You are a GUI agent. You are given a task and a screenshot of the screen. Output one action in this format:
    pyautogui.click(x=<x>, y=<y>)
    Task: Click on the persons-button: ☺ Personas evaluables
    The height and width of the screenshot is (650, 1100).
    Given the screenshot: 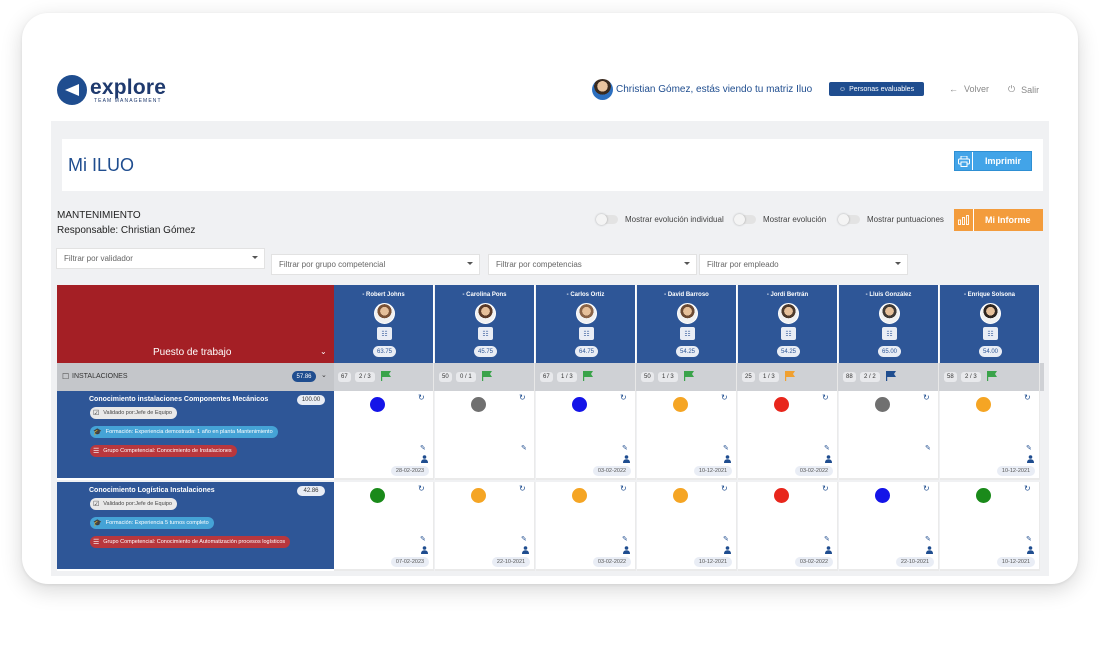 What is the action you would take?
    pyautogui.click(x=876, y=89)
    